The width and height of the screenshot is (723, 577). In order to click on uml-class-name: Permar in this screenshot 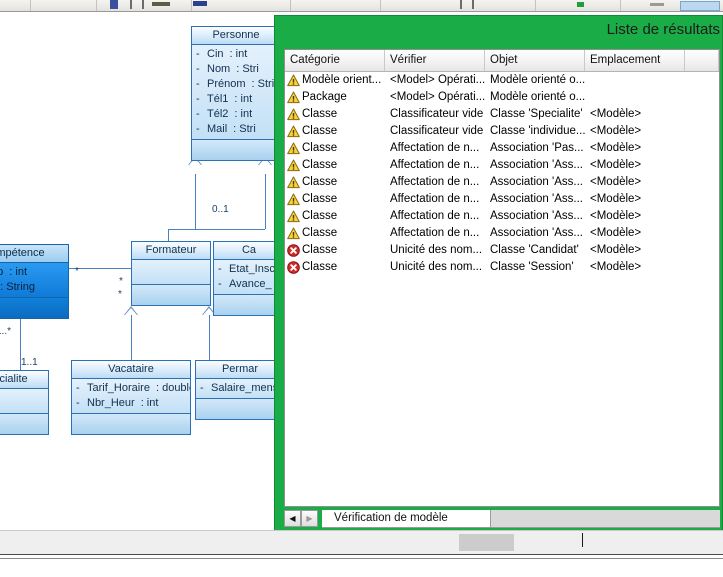, I will do `click(240, 370)`.